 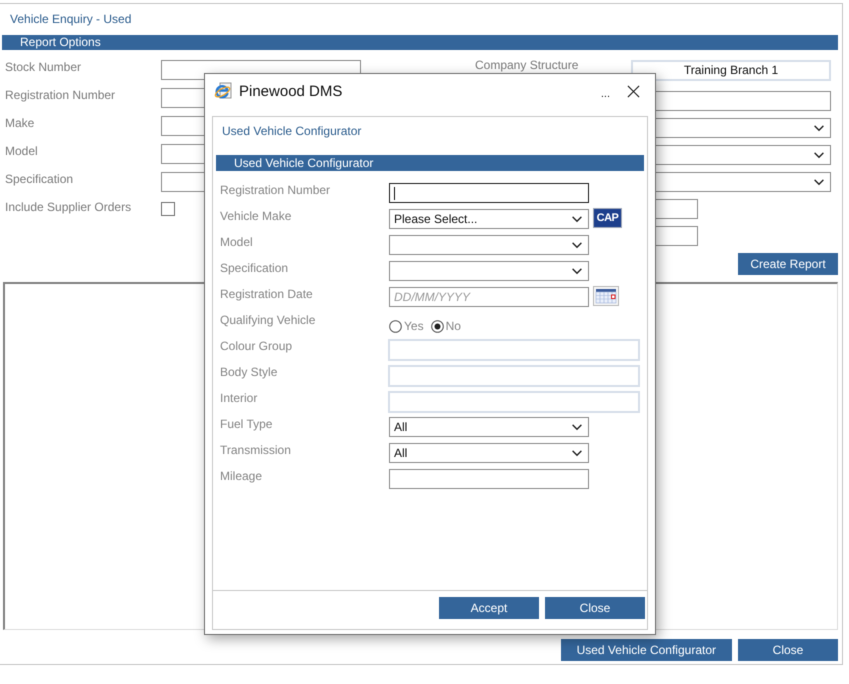 What do you see at coordinates (268, 320) in the screenshot?
I see `field-label: Qualifying Vehicle` at bounding box center [268, 320].